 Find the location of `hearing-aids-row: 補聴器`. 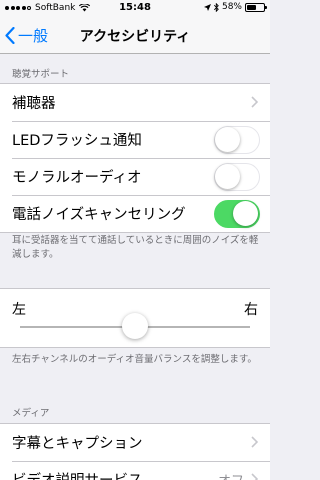

hearing-aids-row: 補聴器 is located at coordinates (135, 102).